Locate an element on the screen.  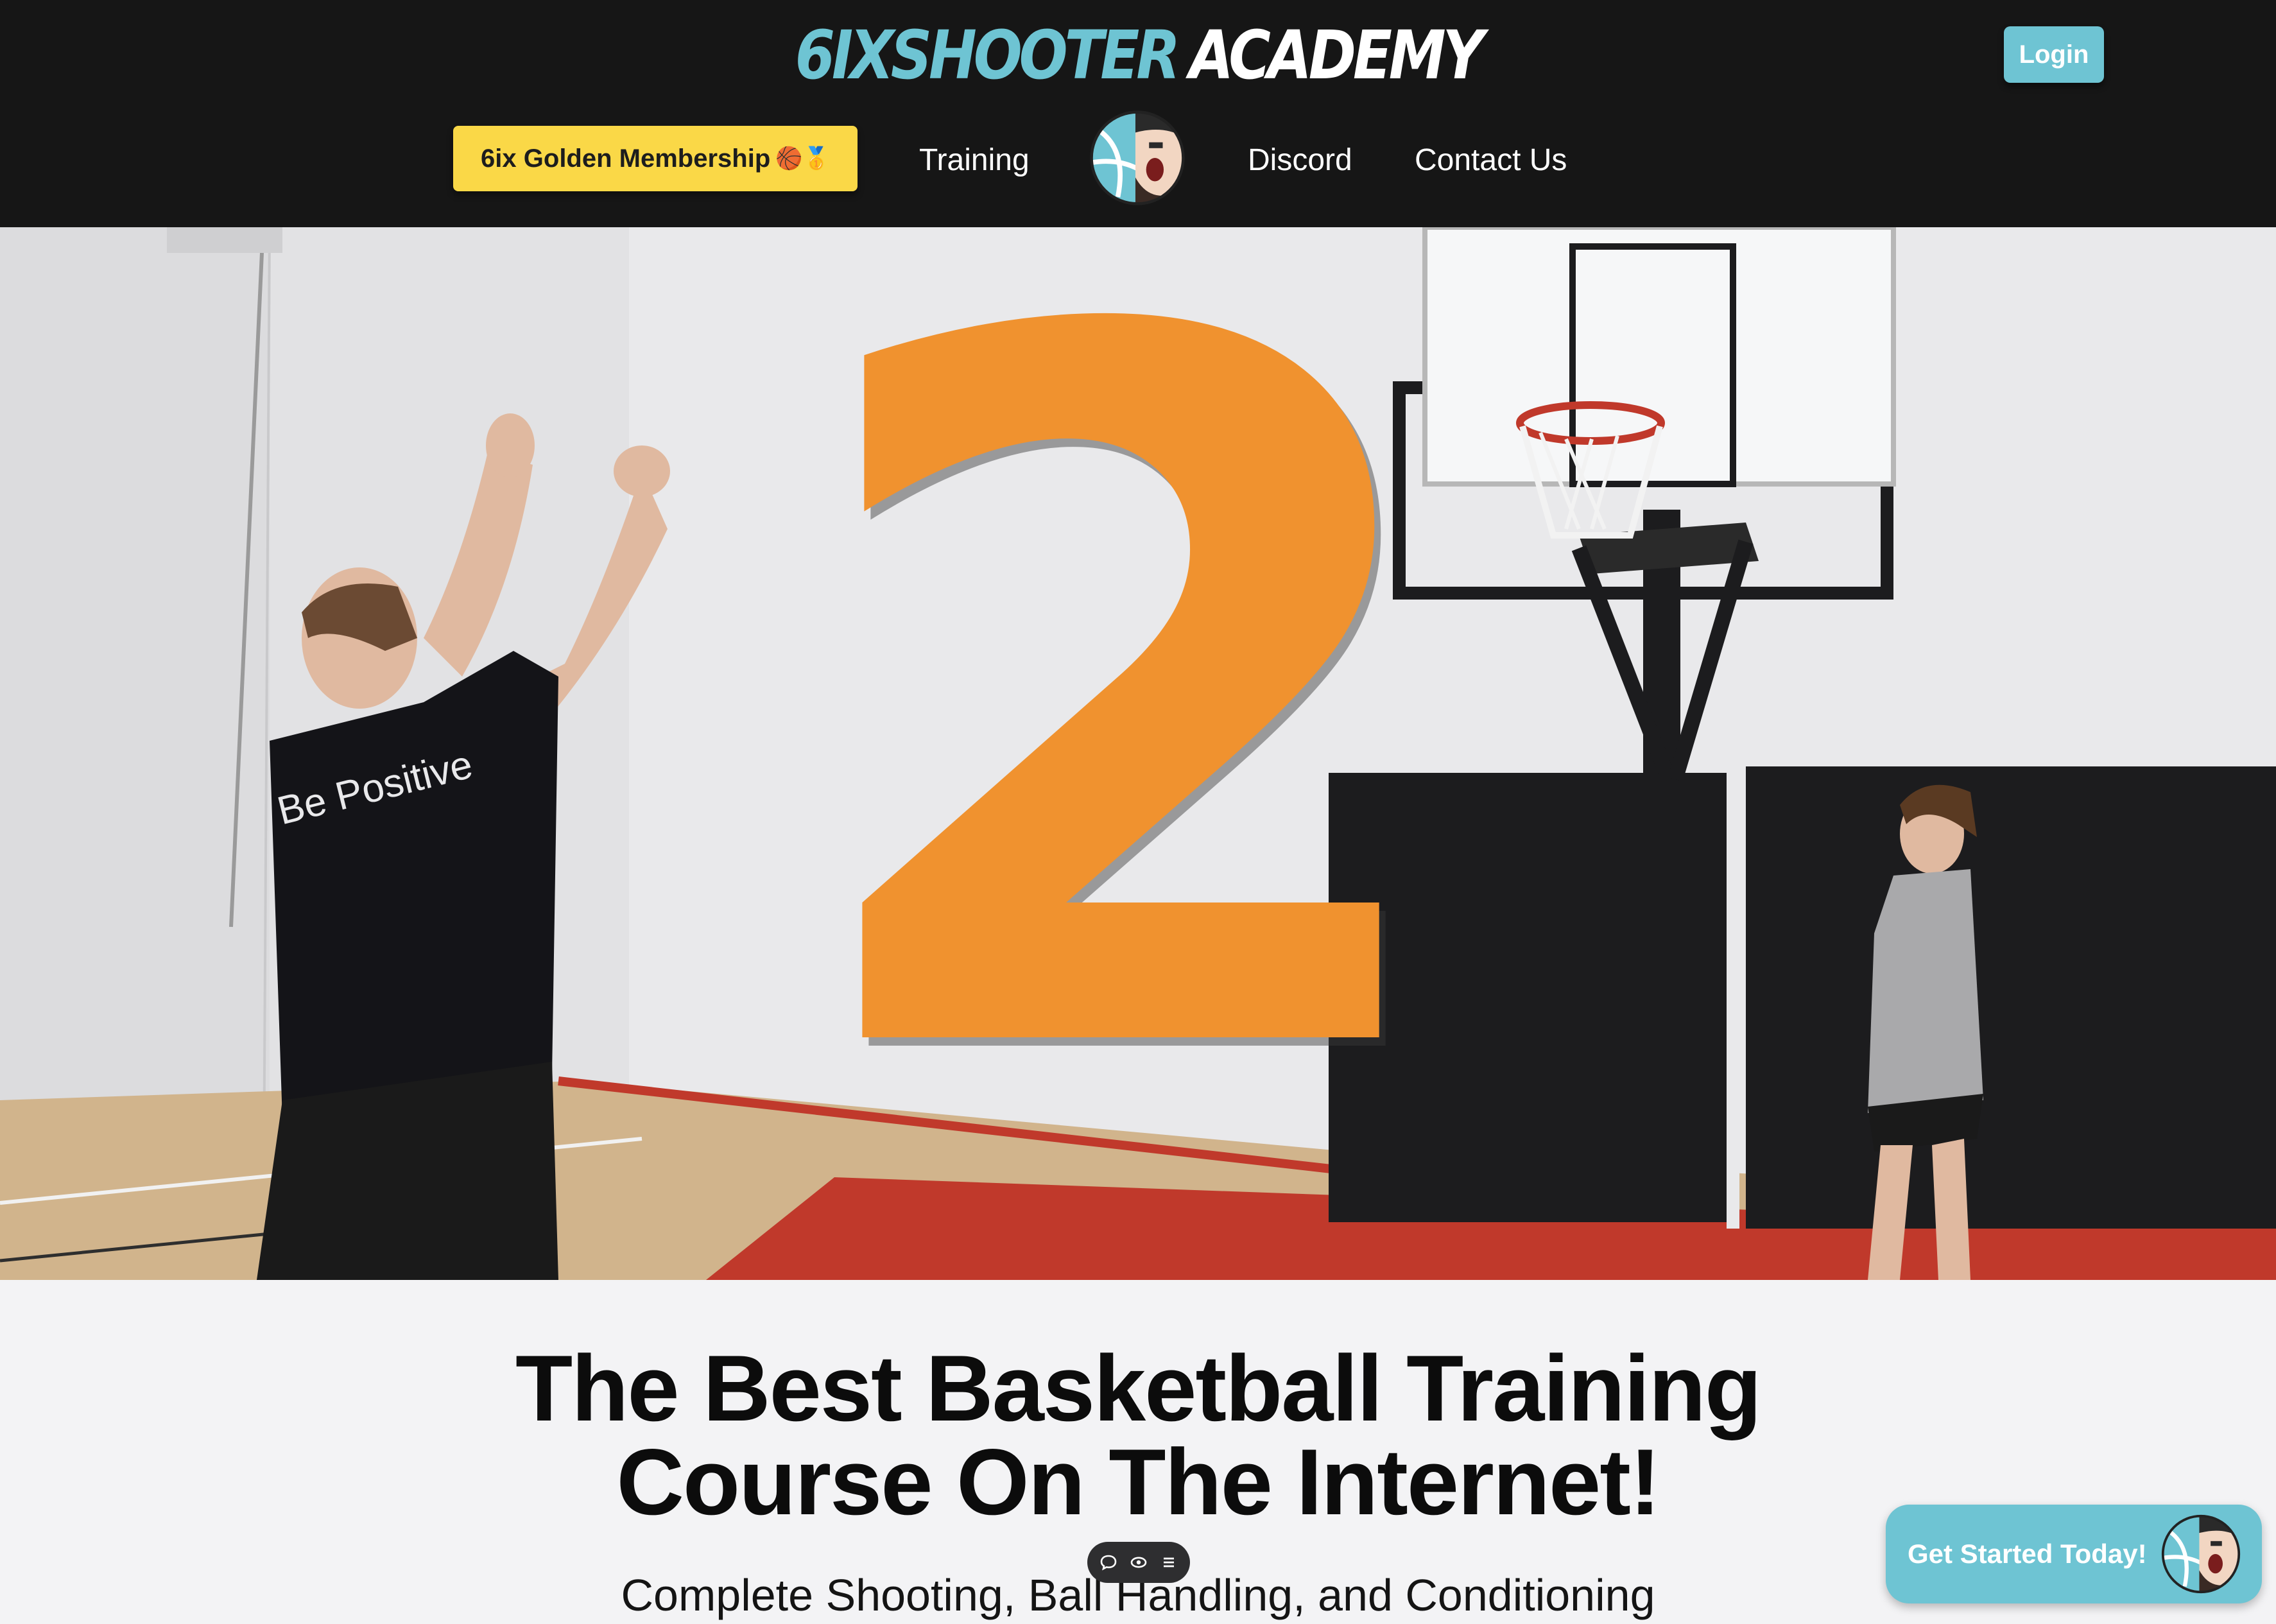
nav-link-training: Training is located at coordinates (974, 159).